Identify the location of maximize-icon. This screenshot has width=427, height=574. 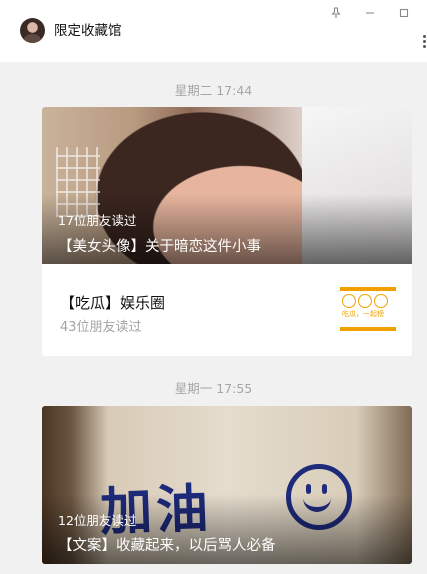
(404, 13).